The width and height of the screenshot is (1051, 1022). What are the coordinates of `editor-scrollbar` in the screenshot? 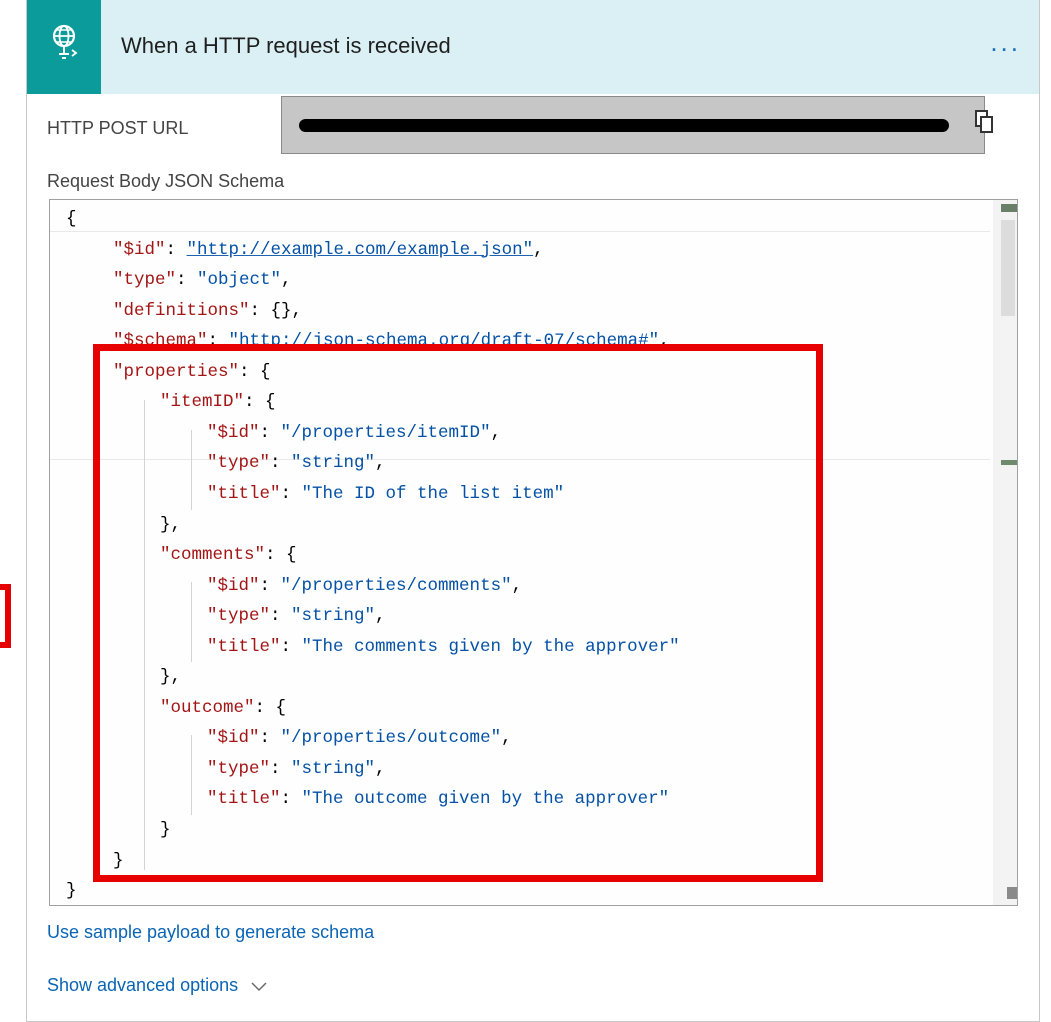 It's located at (1005, 552).